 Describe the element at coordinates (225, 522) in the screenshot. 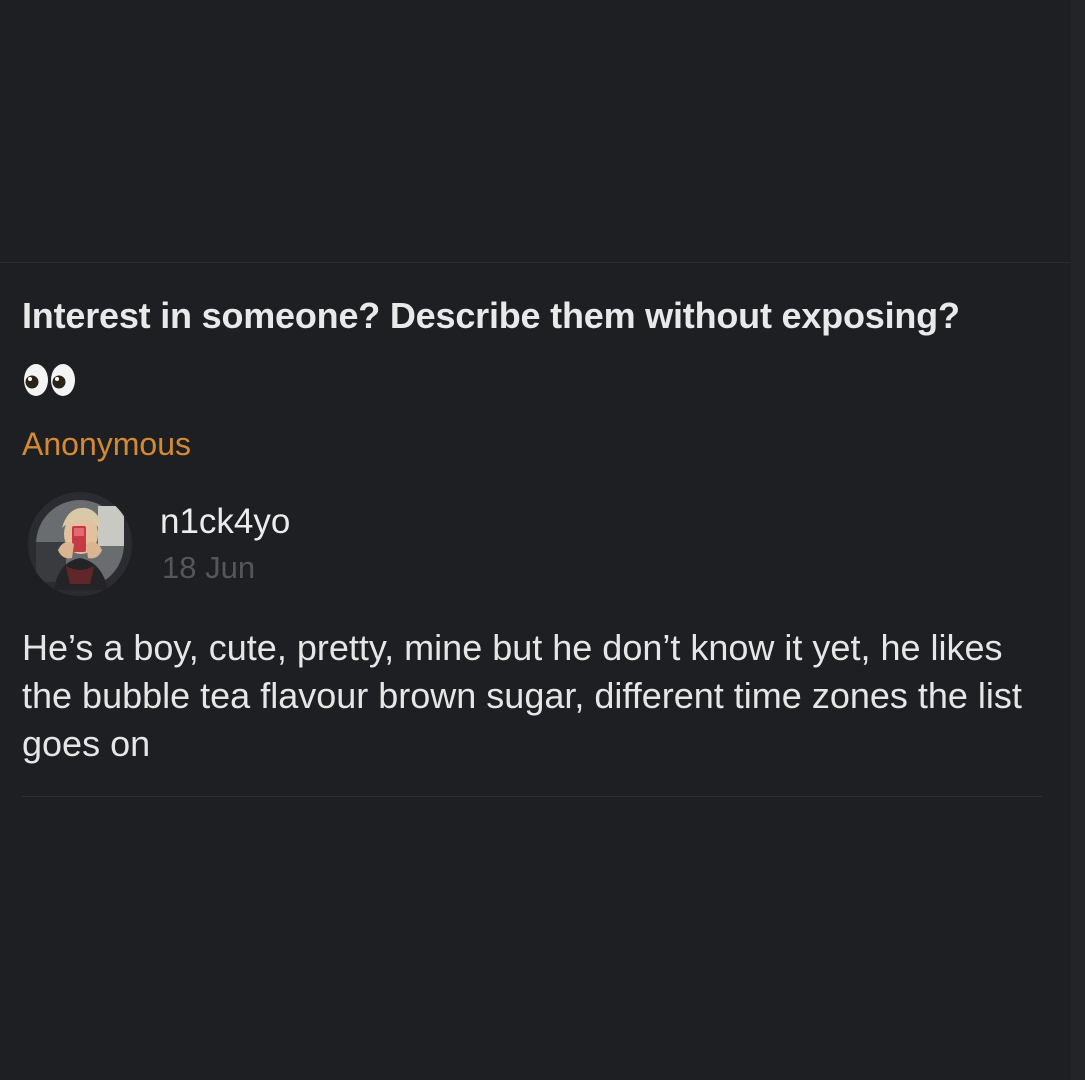

I see `answer-username: n1ck4yo` at that location.